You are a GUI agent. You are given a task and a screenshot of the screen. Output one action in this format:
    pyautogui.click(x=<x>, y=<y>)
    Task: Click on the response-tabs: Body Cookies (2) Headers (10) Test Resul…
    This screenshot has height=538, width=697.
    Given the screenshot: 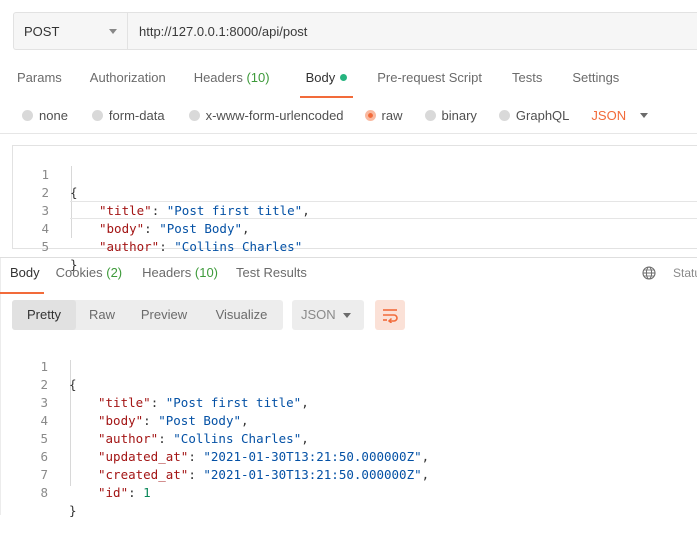 What is the action you would take?
    pyautogui.click(x=153, y=278)
    